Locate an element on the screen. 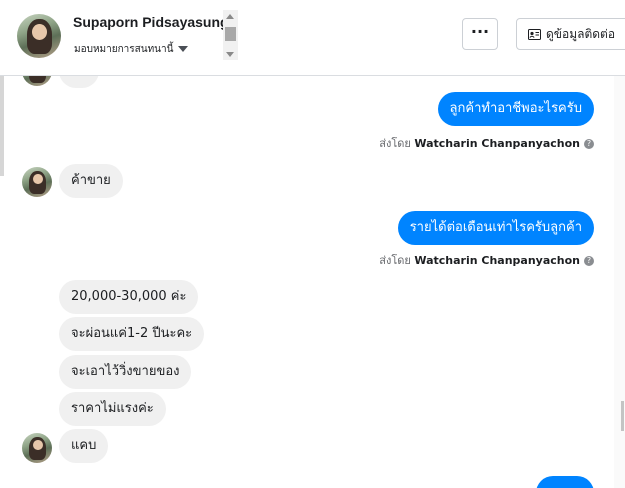 Image resolution: width=625 pixels, height=488 pixels. message-bubble-incoming: จะเอาไว้วิ่งขายของ is located at coordinates (125, 372).